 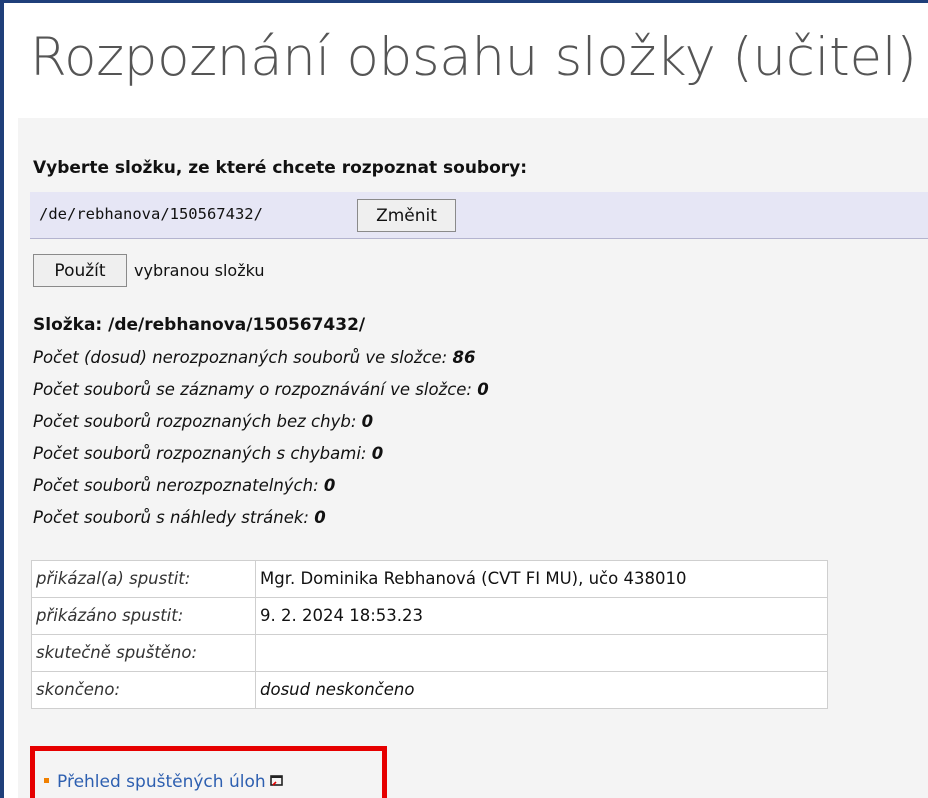 What do you see at coordinates (176, 485) in the screenshot?
I see `stat-label: Počet souborů nerozpoznatelných:` at bounding box center [176, 485].